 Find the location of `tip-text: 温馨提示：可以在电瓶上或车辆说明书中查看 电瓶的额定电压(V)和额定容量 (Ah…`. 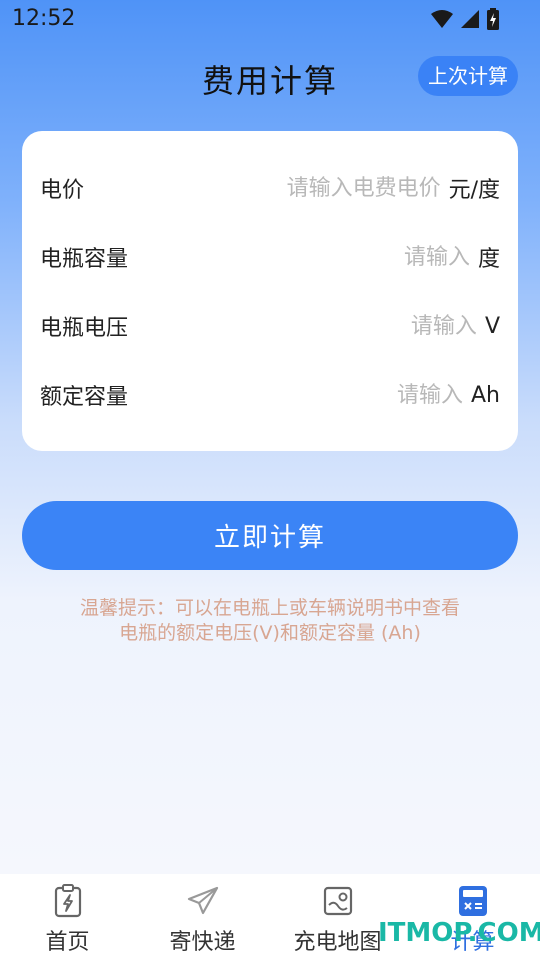

tip-text: 温馨提示：可以在电瓶上或车辆说明书中查看 电瓶的额定电压(V)和额定容量 (Ah… is located at coordinates (270, 621).